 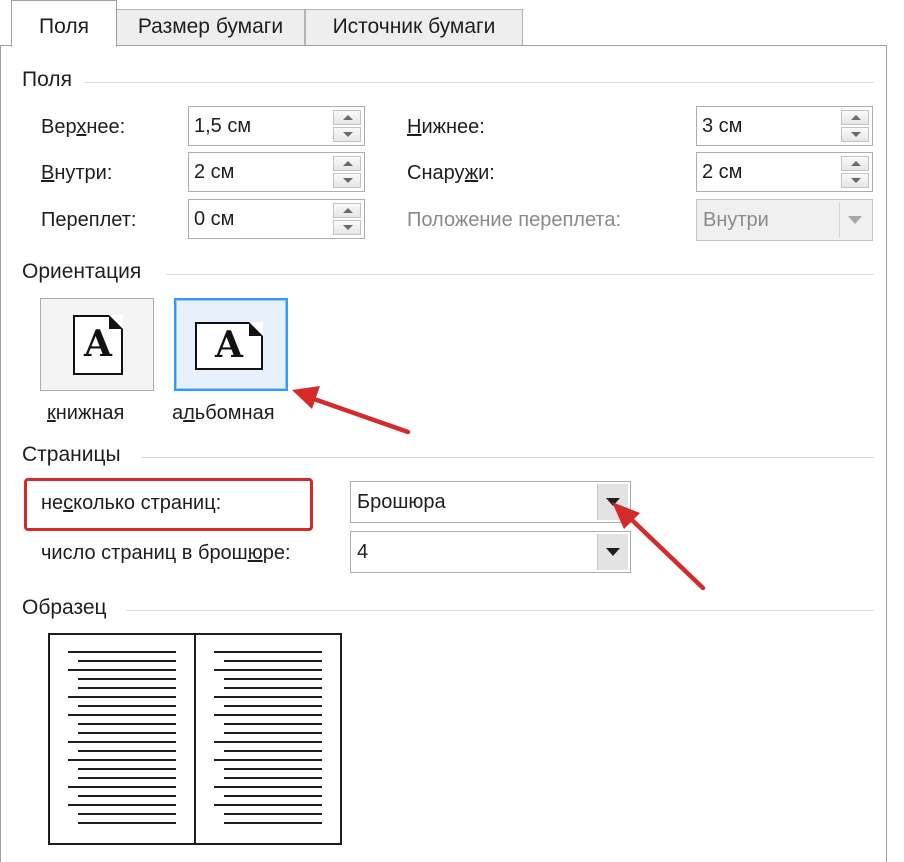 What do you see at coordinates (351, 410) in the screenshot?
I see `arrow-to-landscape` at bounding box center [351, 410].